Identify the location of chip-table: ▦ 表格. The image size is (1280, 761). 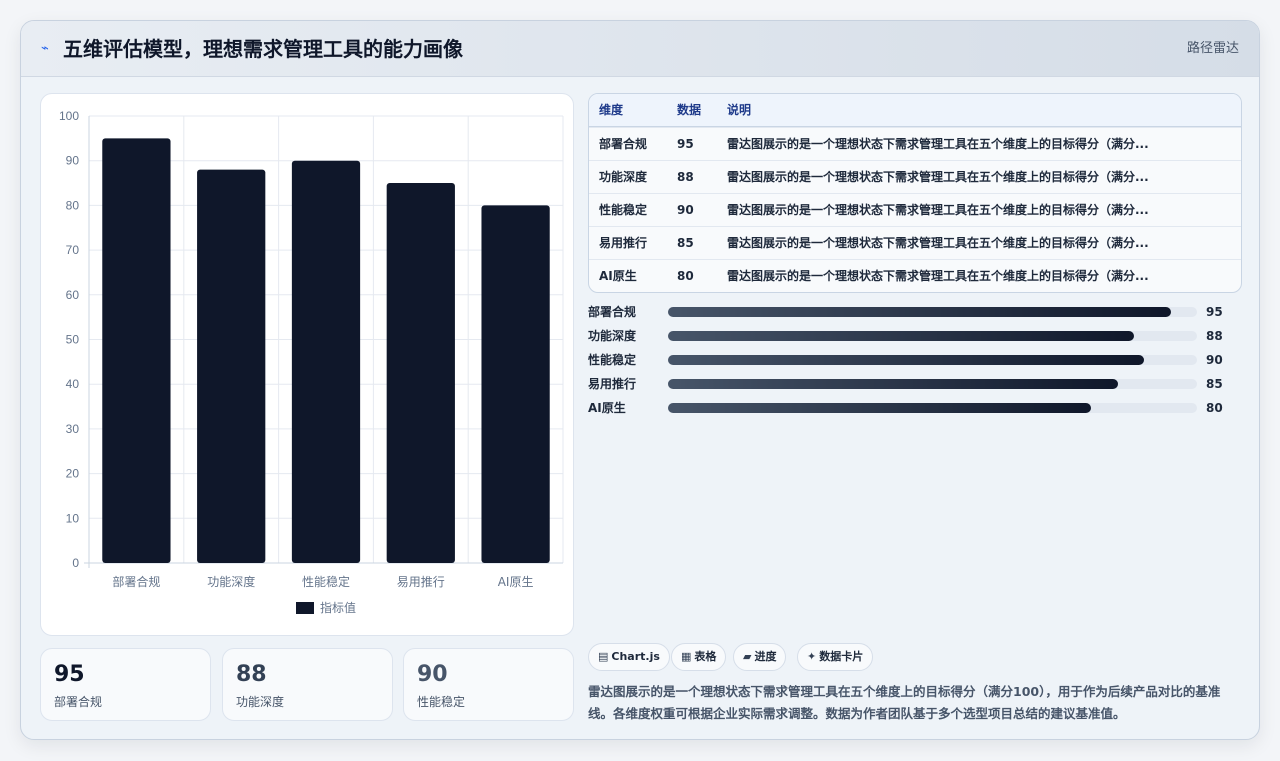
(699, 657).